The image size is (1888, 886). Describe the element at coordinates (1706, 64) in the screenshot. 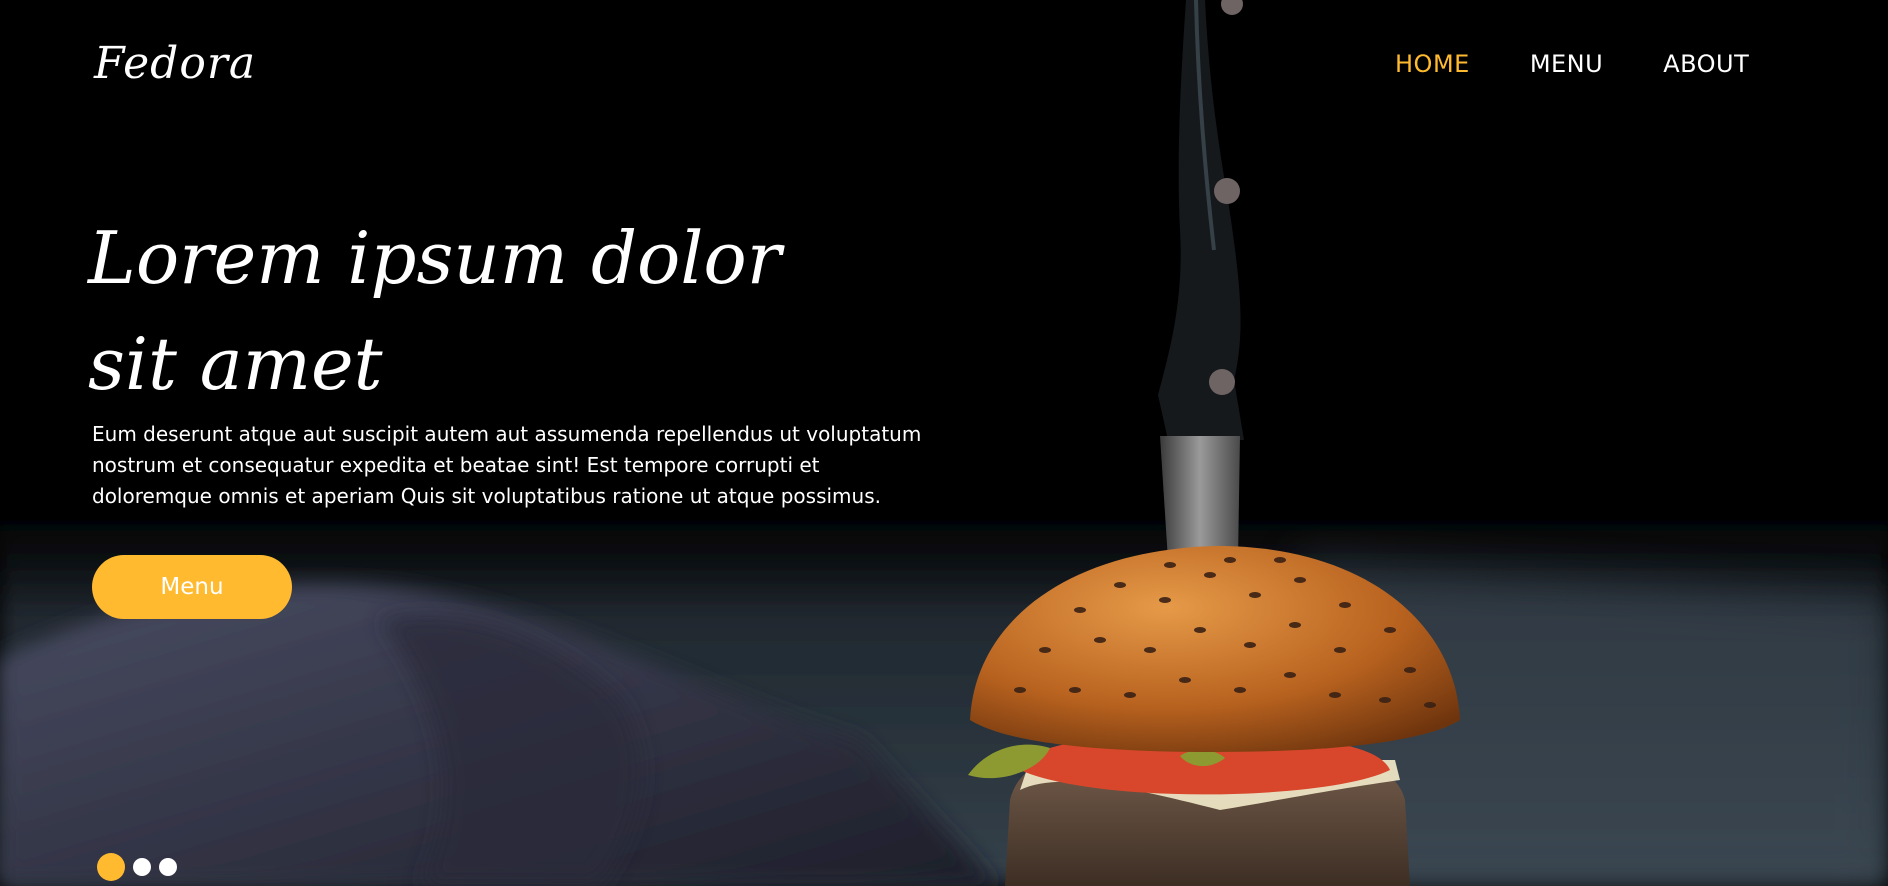

I see `nav-item-about: ABOUT` at that location.